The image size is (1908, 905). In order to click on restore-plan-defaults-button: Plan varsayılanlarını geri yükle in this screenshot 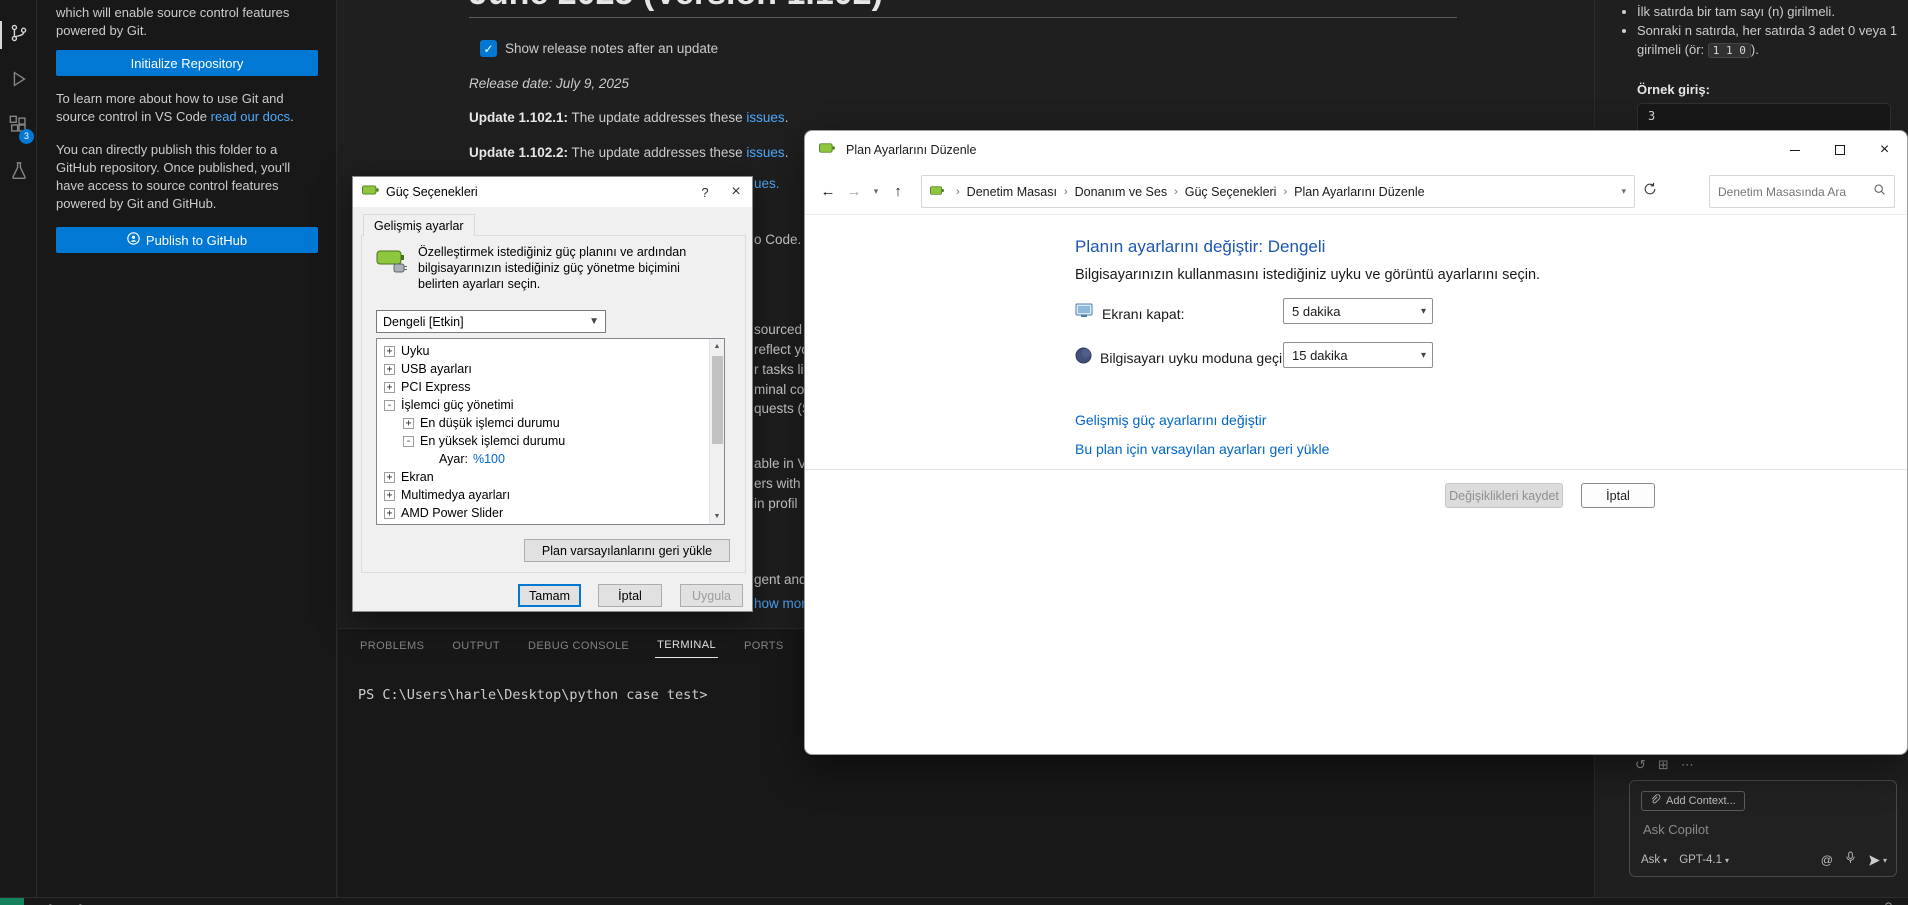, I will do `click(627, 550)`.